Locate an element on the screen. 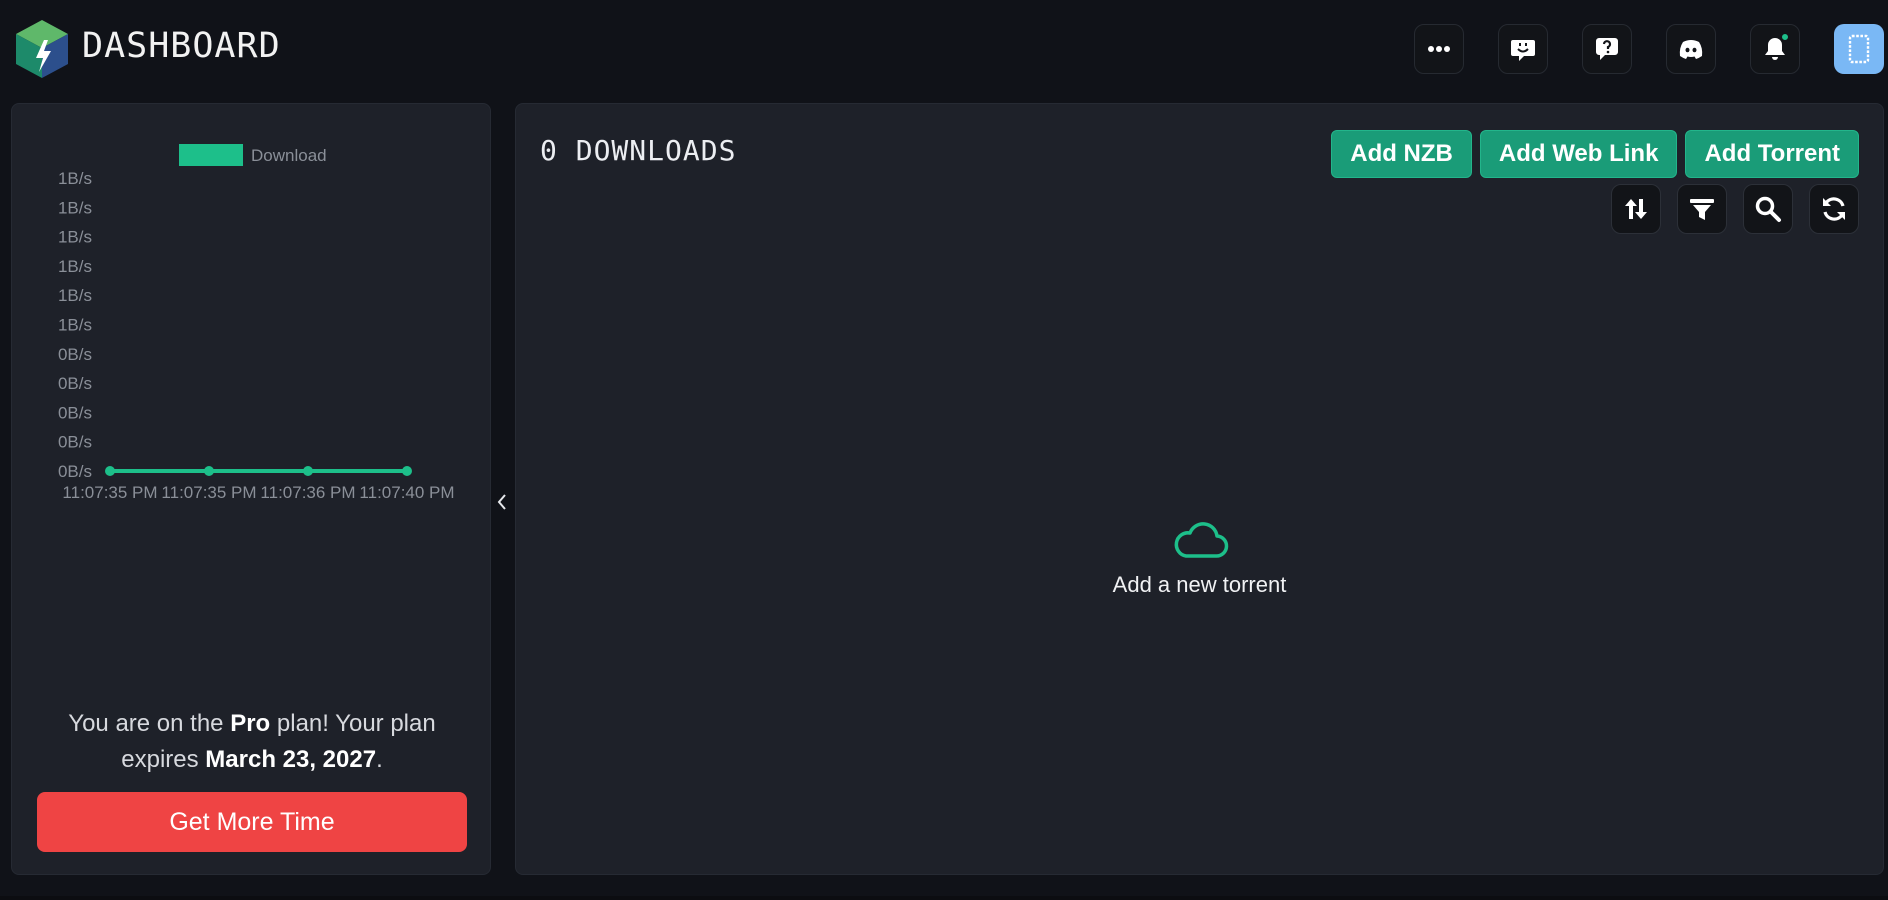 This screenshot has height=900, width=1888. refresh-icon is located at coordinates (1834, 209).